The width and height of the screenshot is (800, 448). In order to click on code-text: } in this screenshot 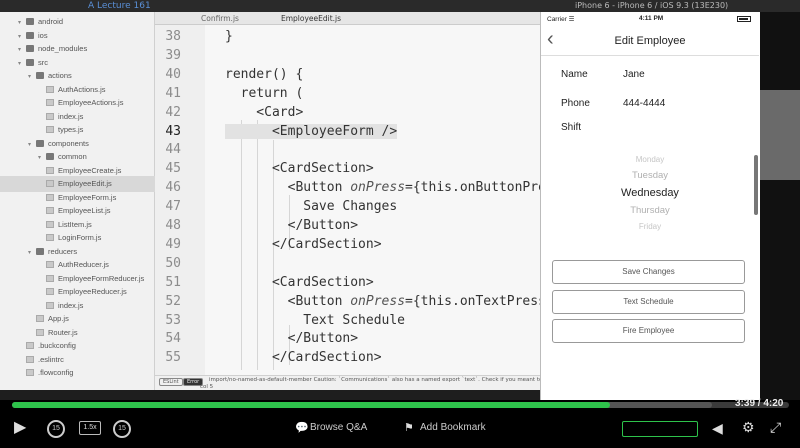, I will do `click(229, 36)`.